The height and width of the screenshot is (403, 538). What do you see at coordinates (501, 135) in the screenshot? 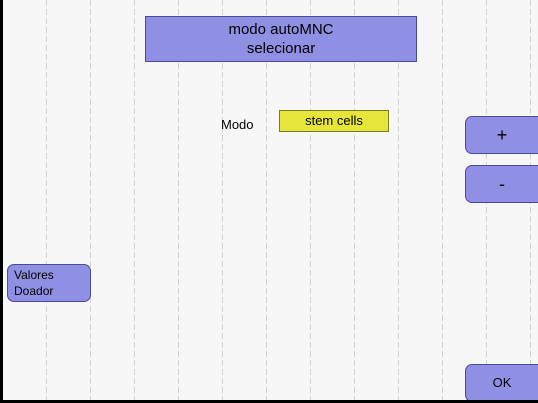
I see `increment-button: +` at bounding box center [501, 135].